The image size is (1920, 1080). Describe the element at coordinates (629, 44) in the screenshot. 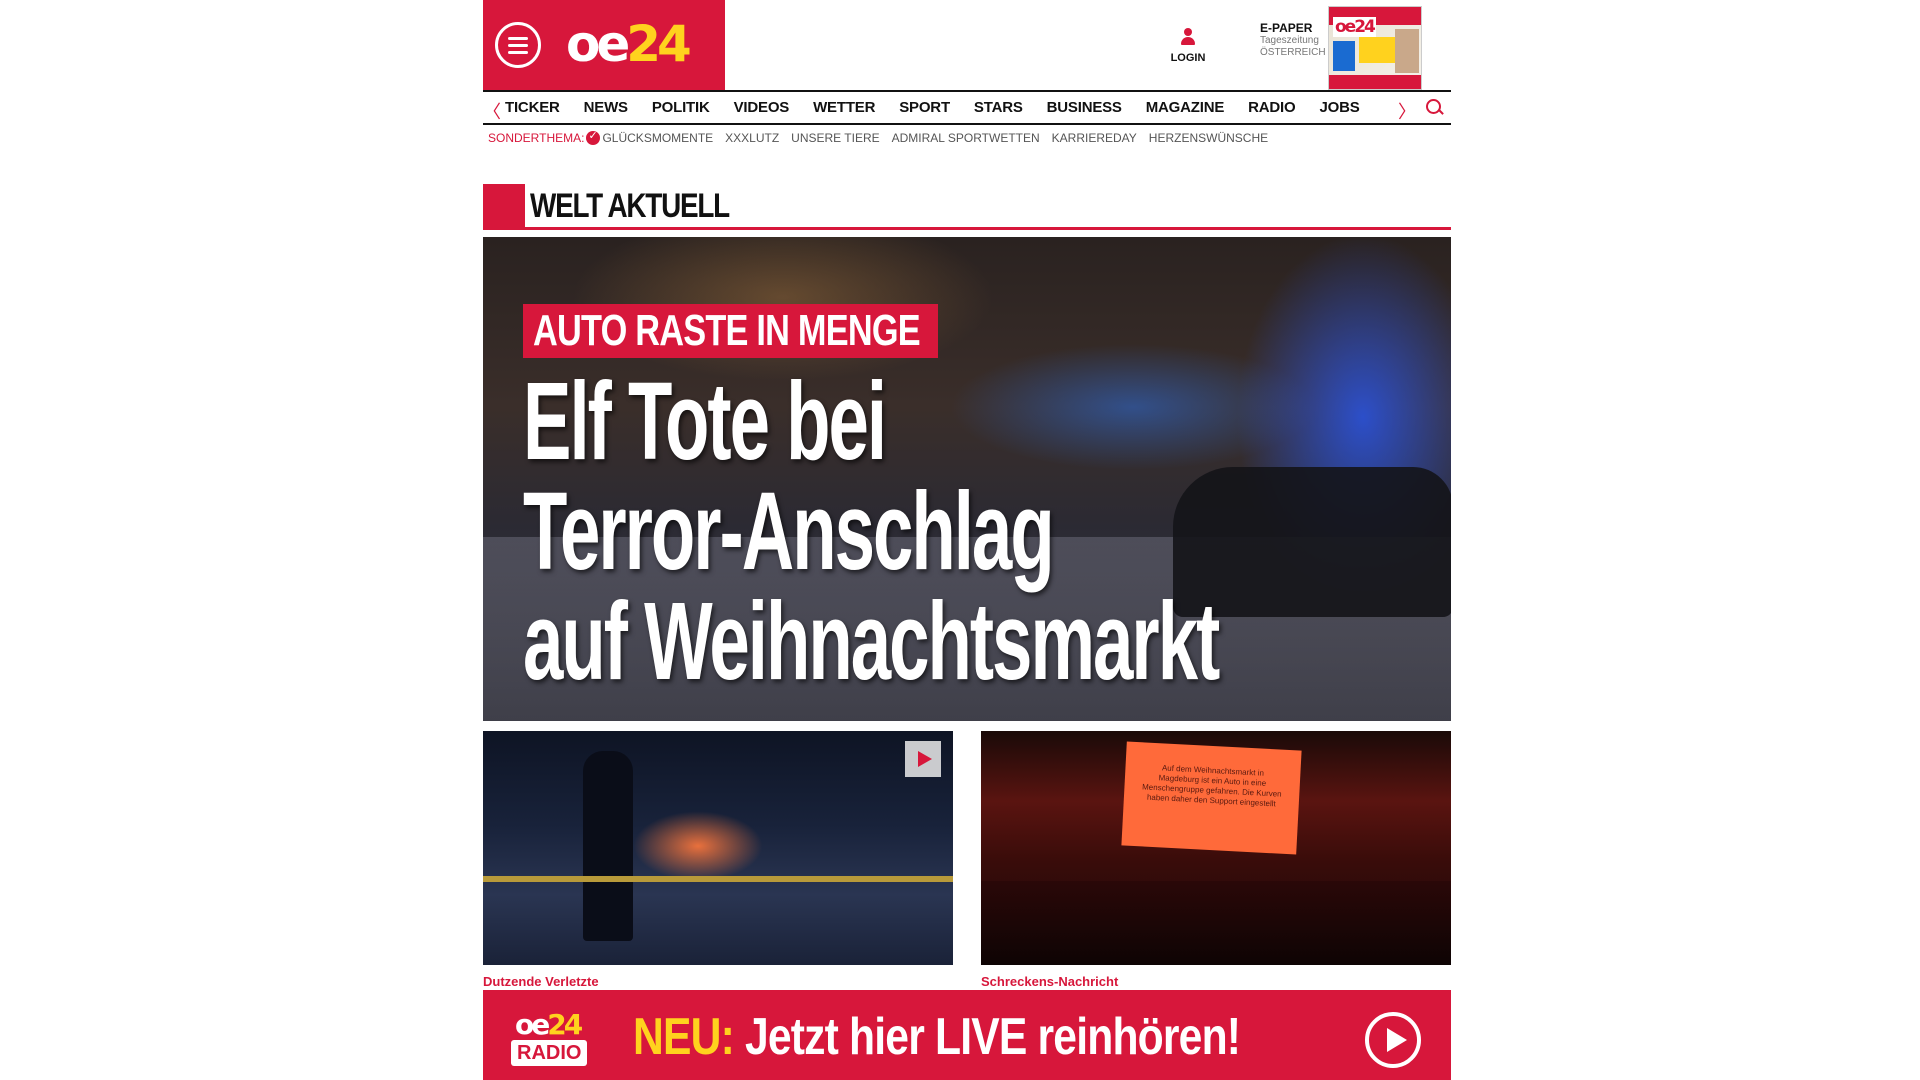

I see `site-logo: oe24` at that location.